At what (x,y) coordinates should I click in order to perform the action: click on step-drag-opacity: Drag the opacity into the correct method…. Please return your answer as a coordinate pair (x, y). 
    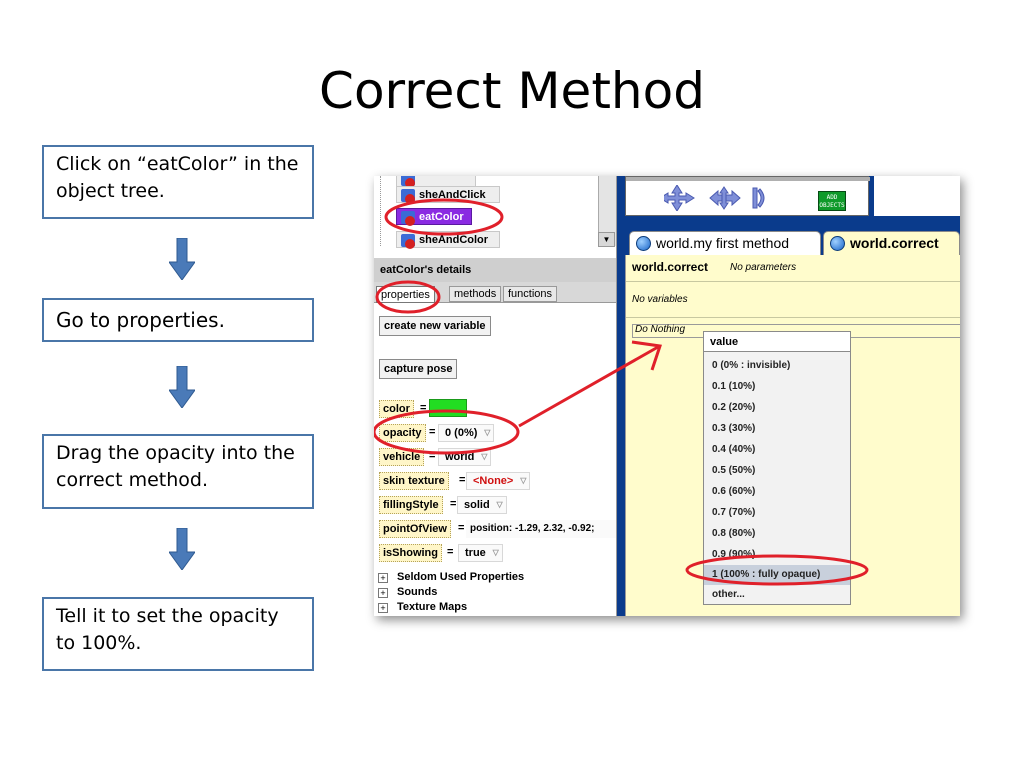
    Looking at the image, I should click on (178, 471).